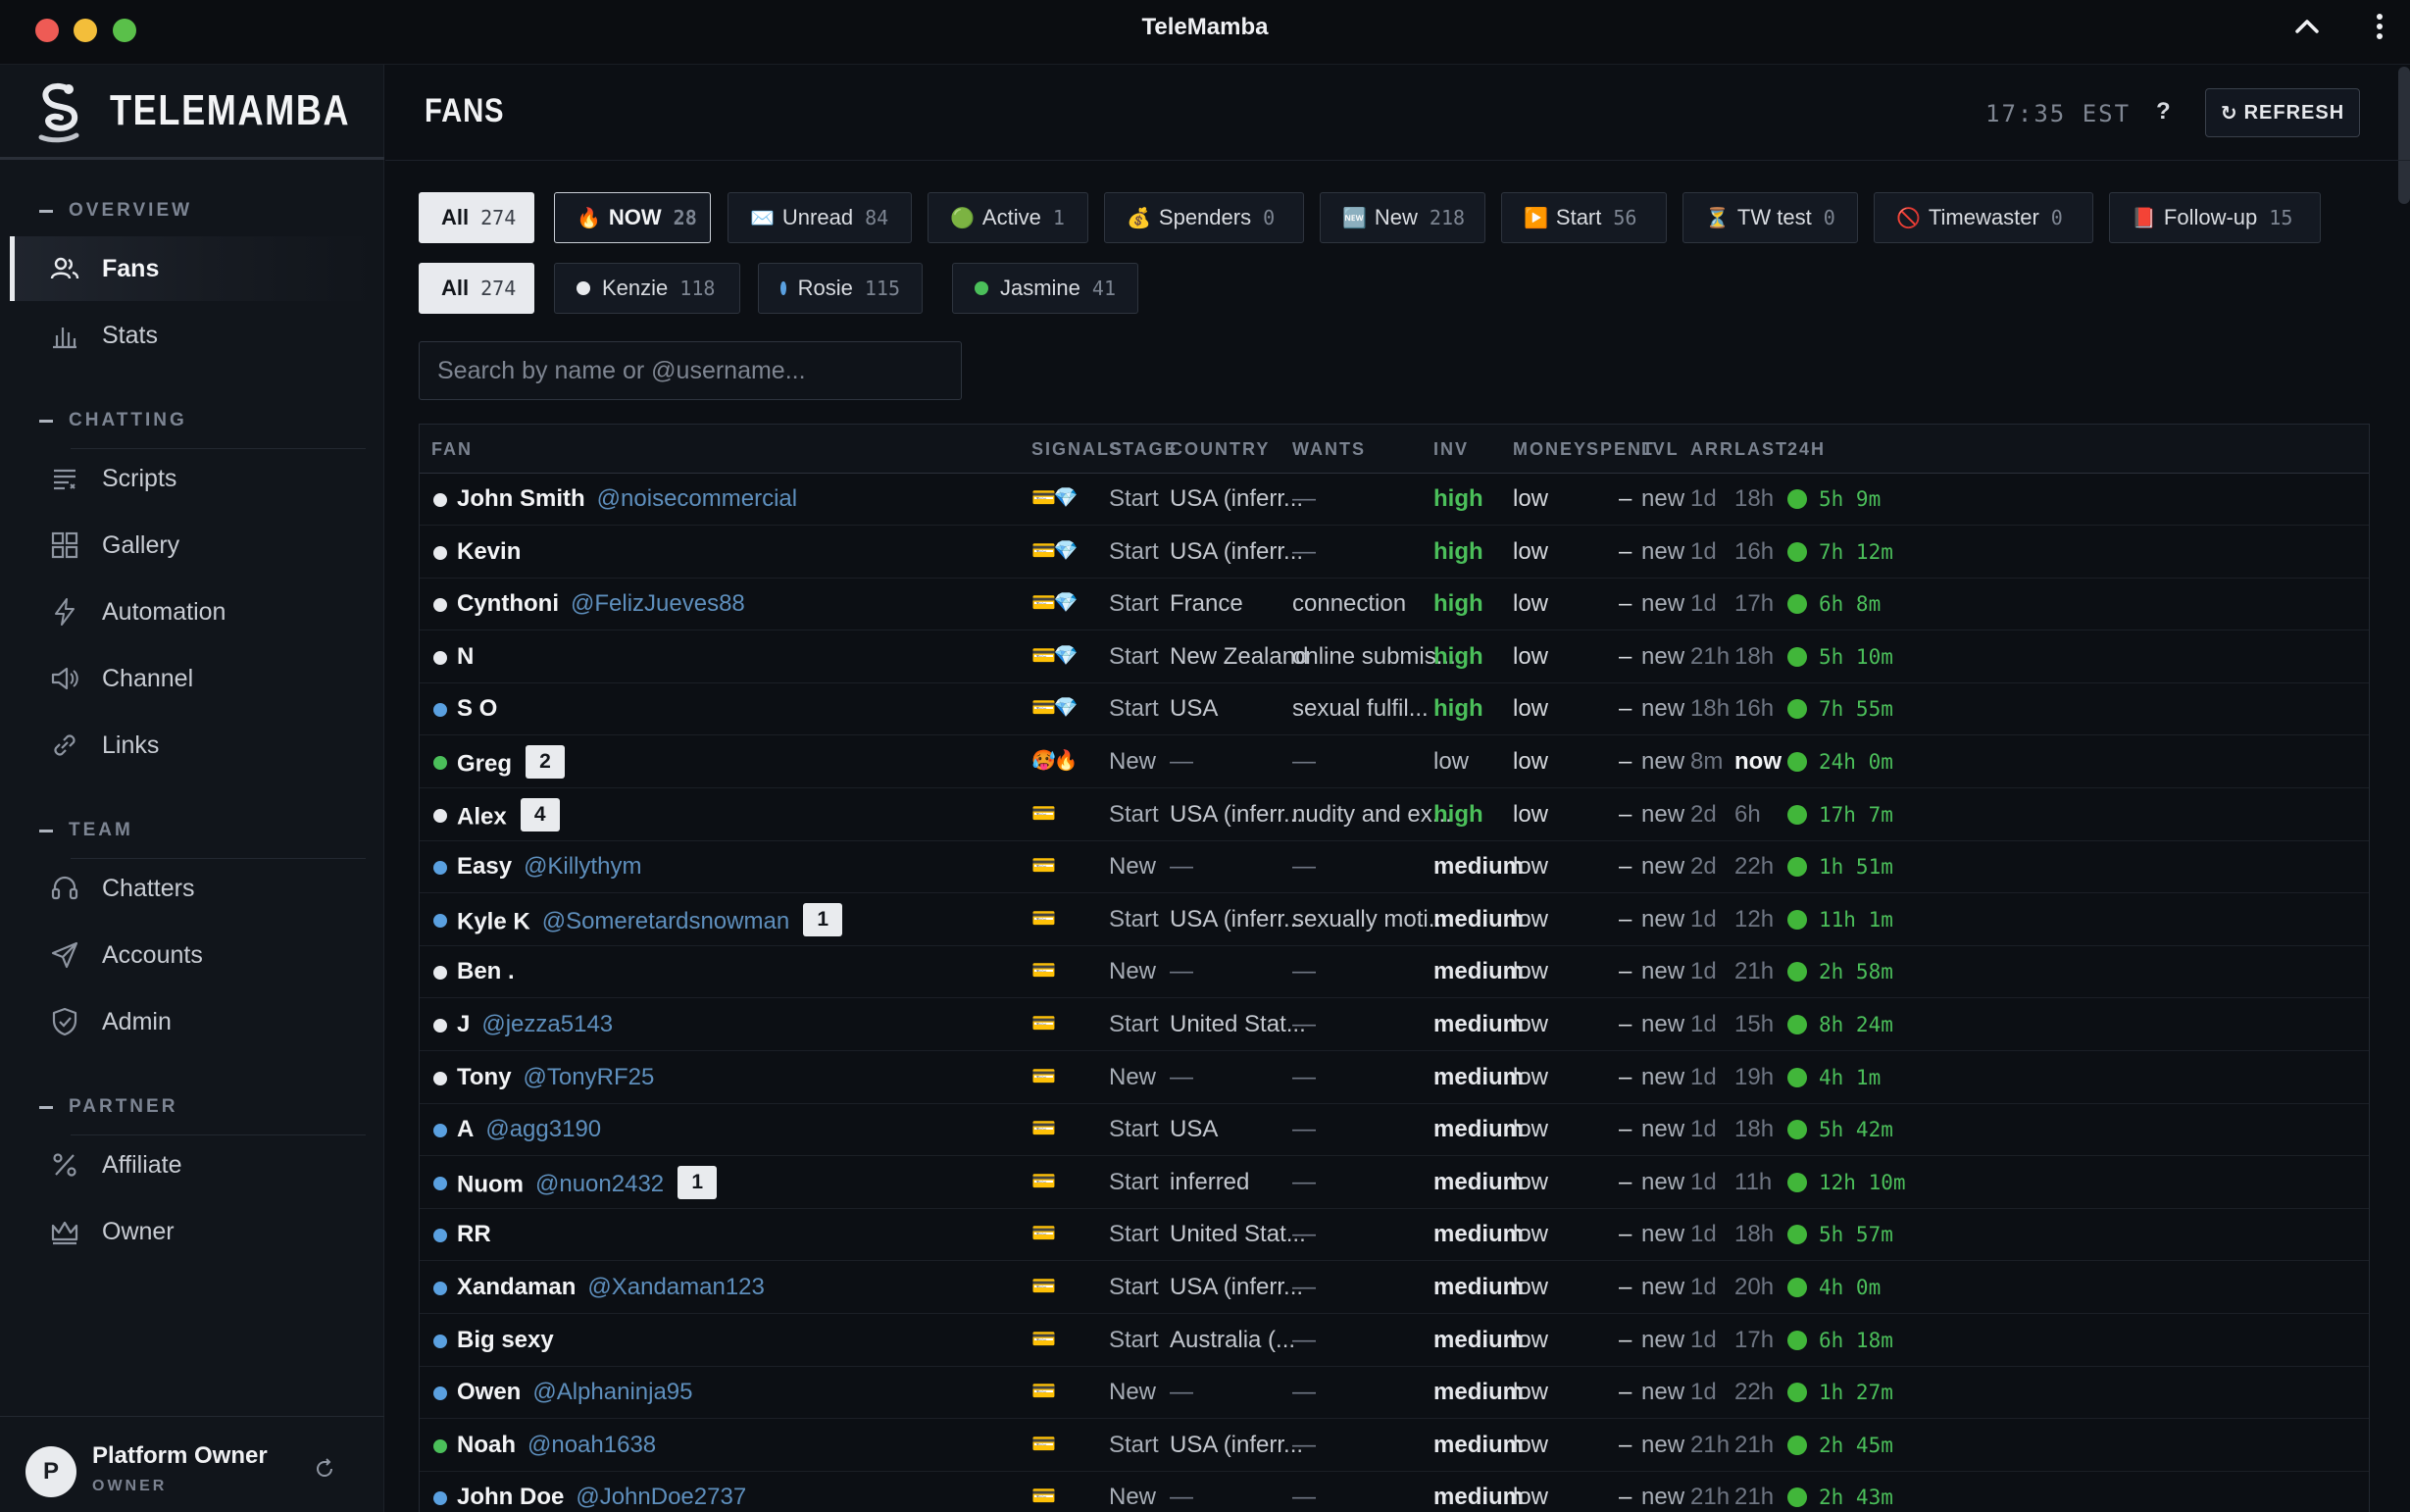  What do you see at coordinates (1144, 449) in the screenshot?
I see `column-header-stage: STAGE` at bounding box center [1144, 449].